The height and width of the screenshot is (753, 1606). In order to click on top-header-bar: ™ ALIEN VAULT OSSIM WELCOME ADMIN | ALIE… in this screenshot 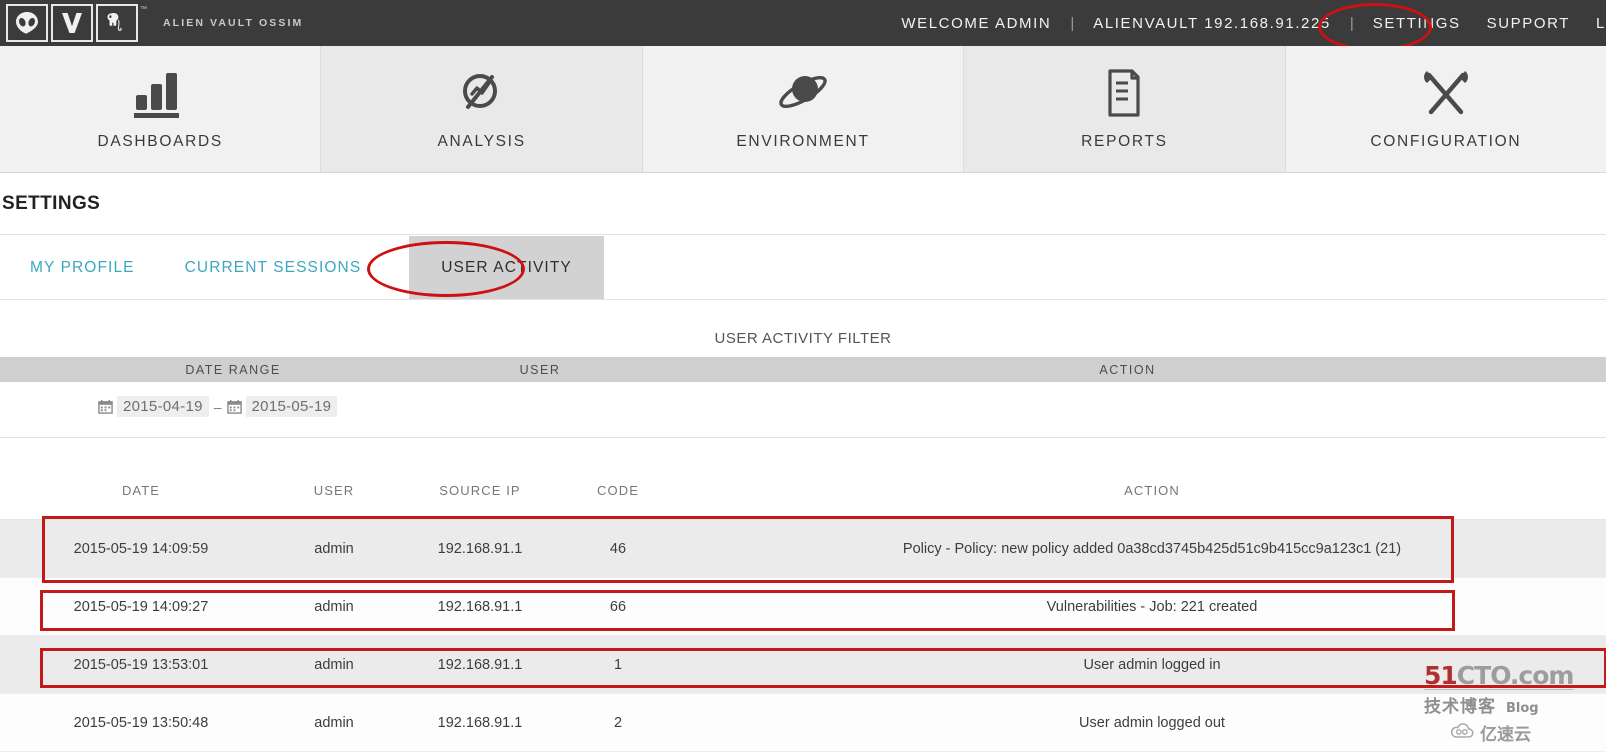, I will do `click(803, 23)`.